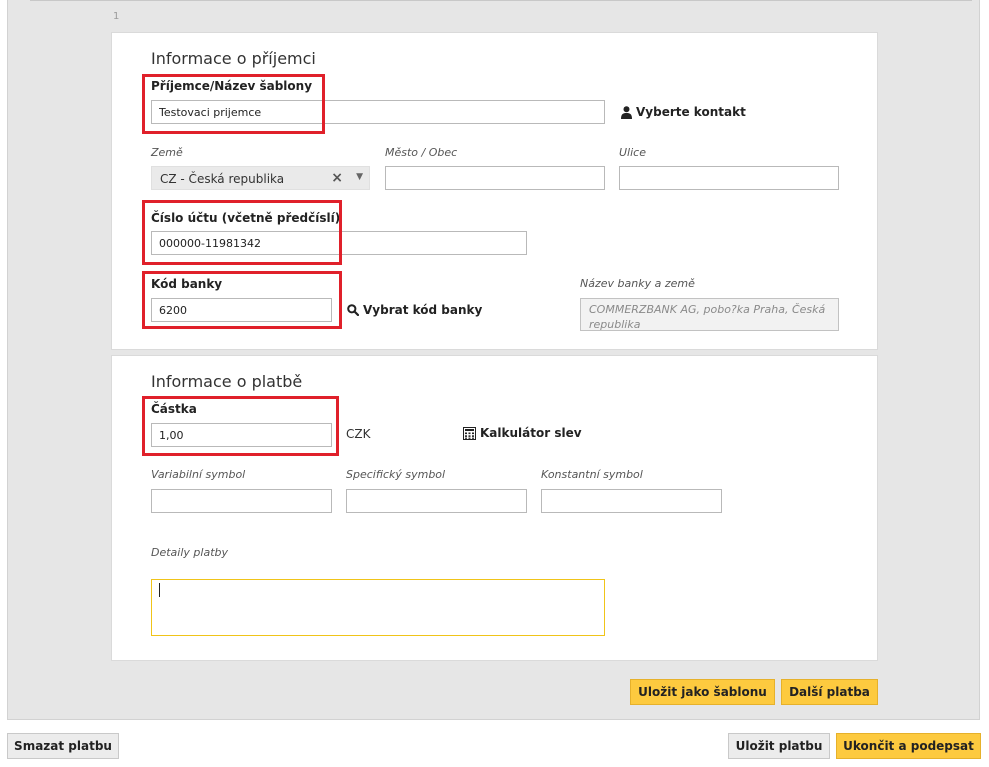  Describe the element at coordinates (241, 501) in the screenshot. I see `variable-symbol-input` at that location.